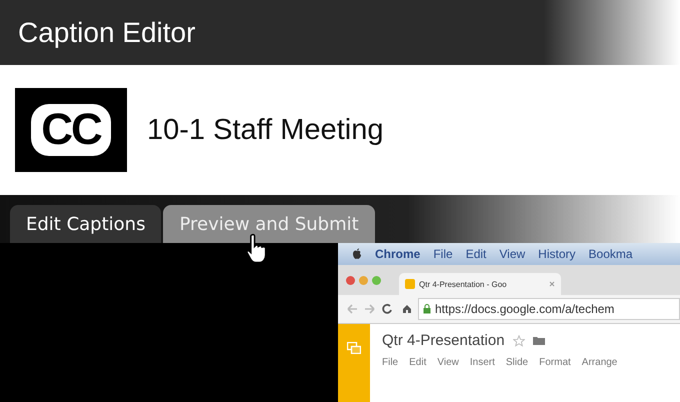 This screenshot has height=402, width=680. I want to click on browser-tab: Qtr 4-Presentation - Goo, so click(480, 284).